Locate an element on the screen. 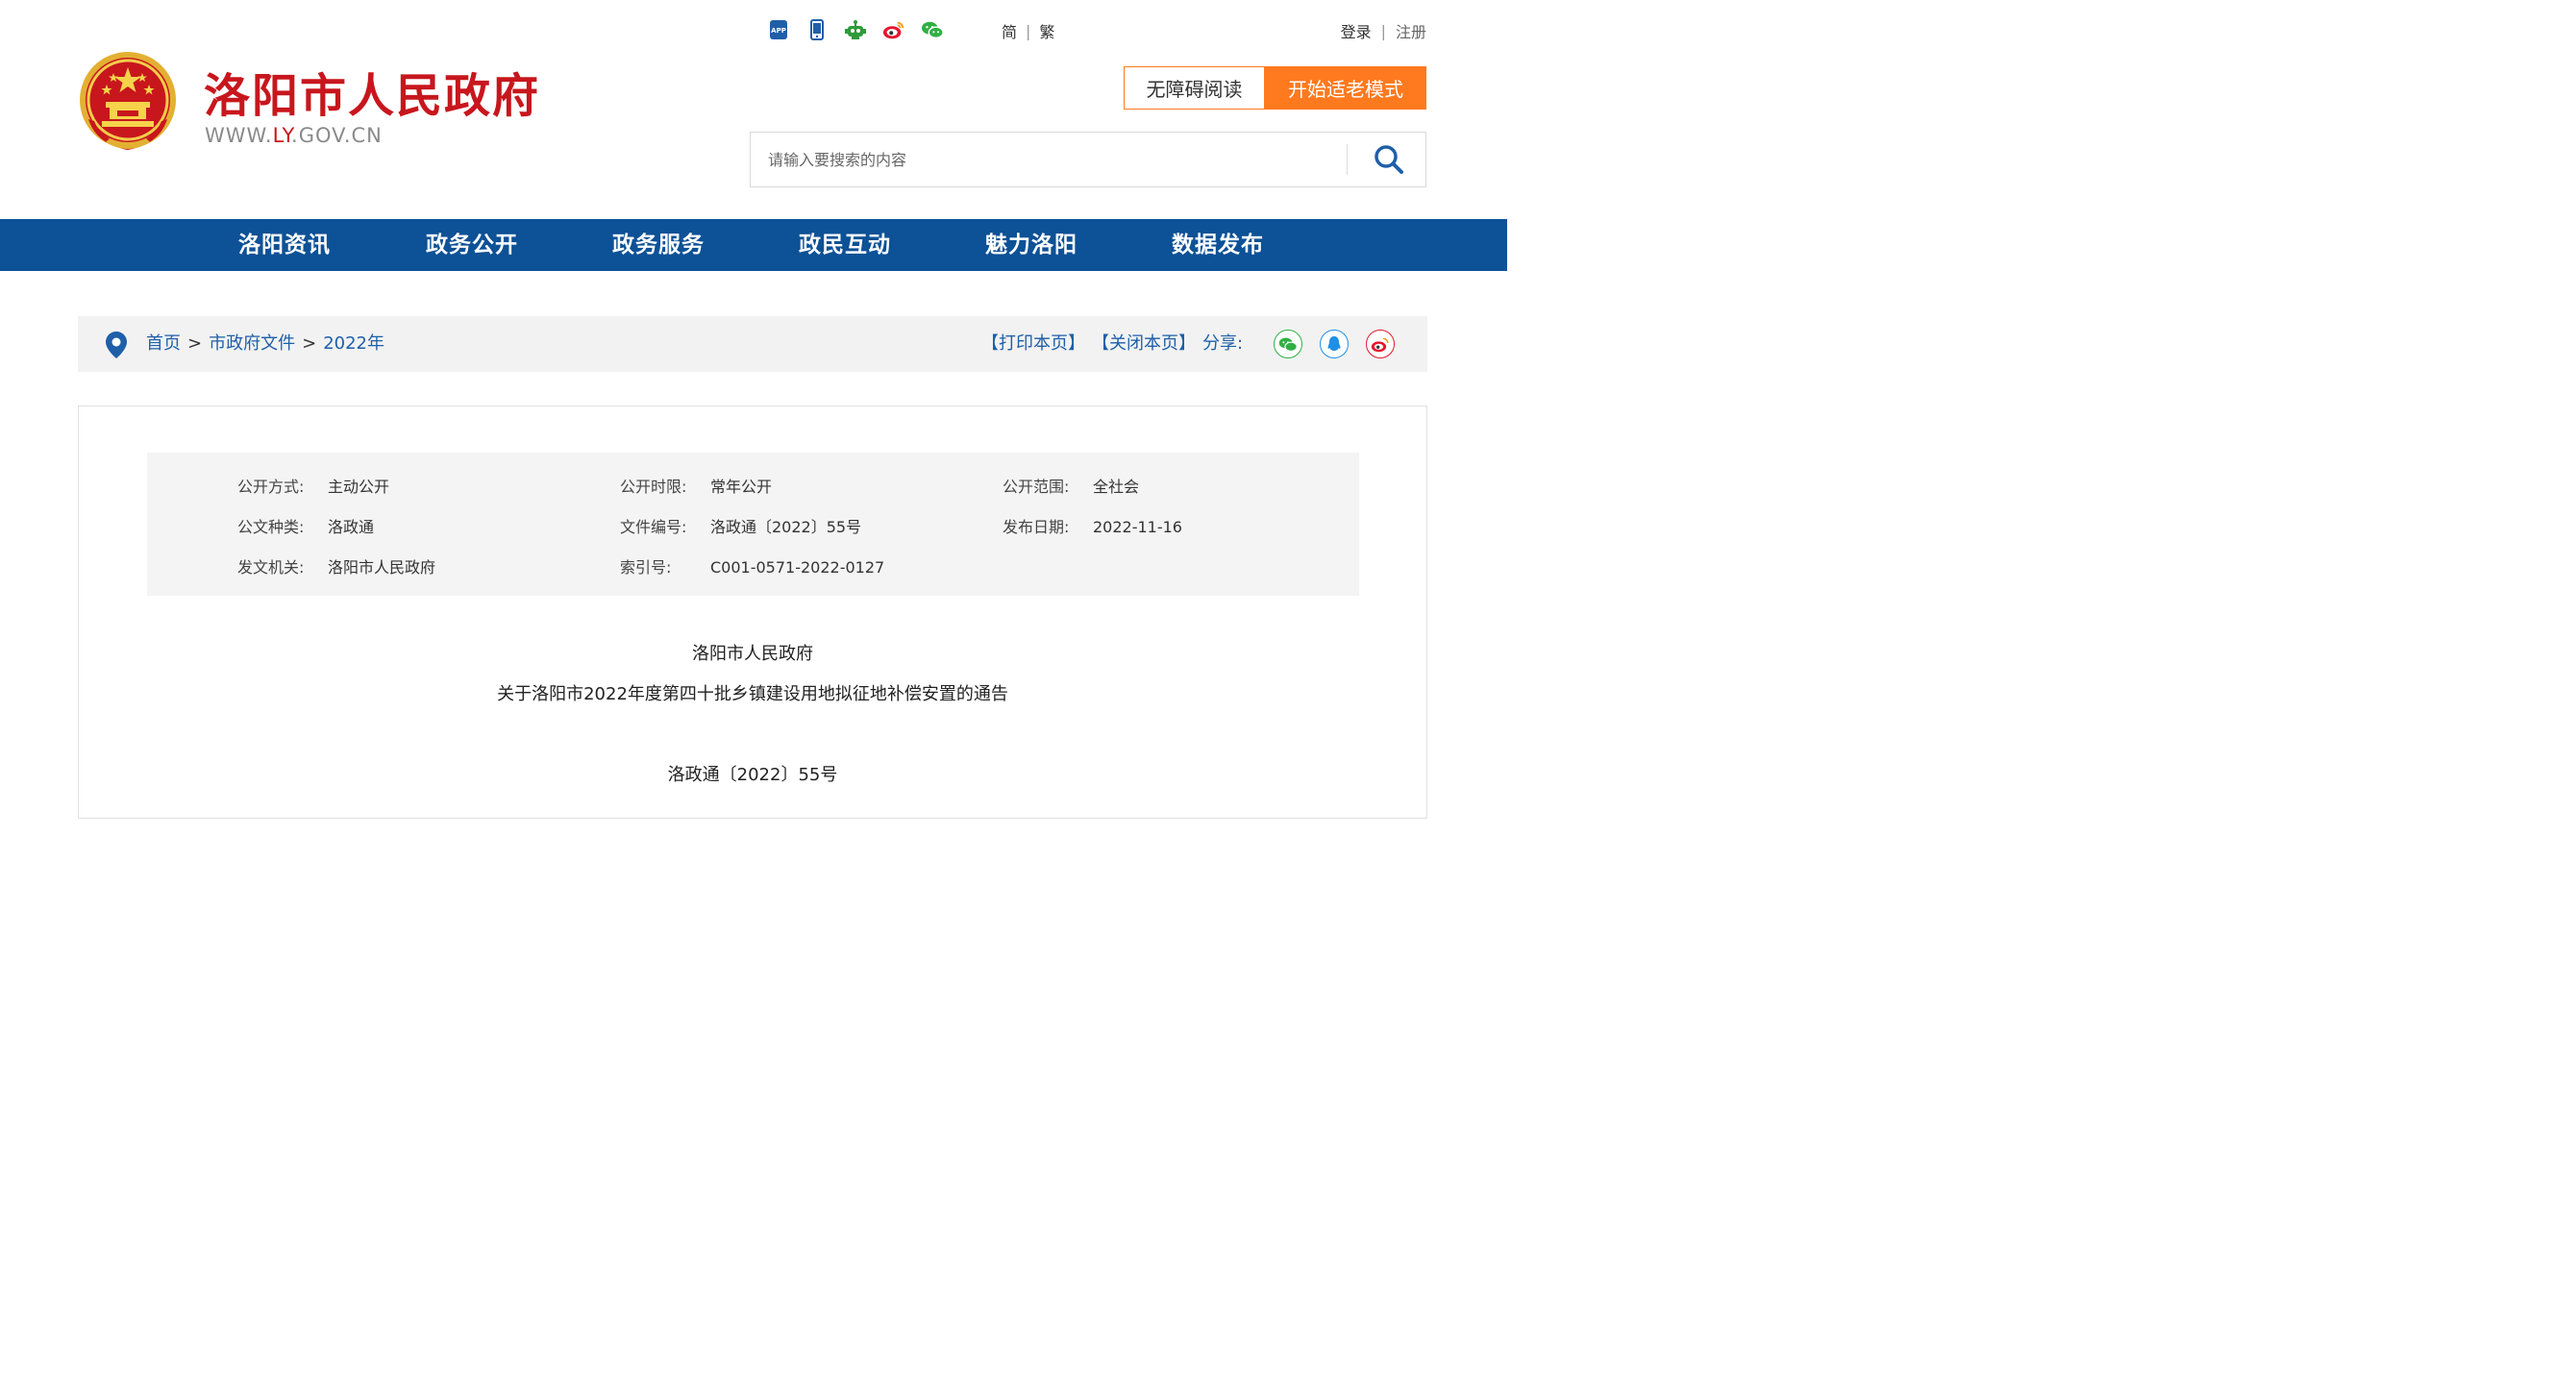 This screenshot has width=2576, height=1376. meta-disclosure-method: 公开方式: 主动公开 is located at coordinates (313, 487).